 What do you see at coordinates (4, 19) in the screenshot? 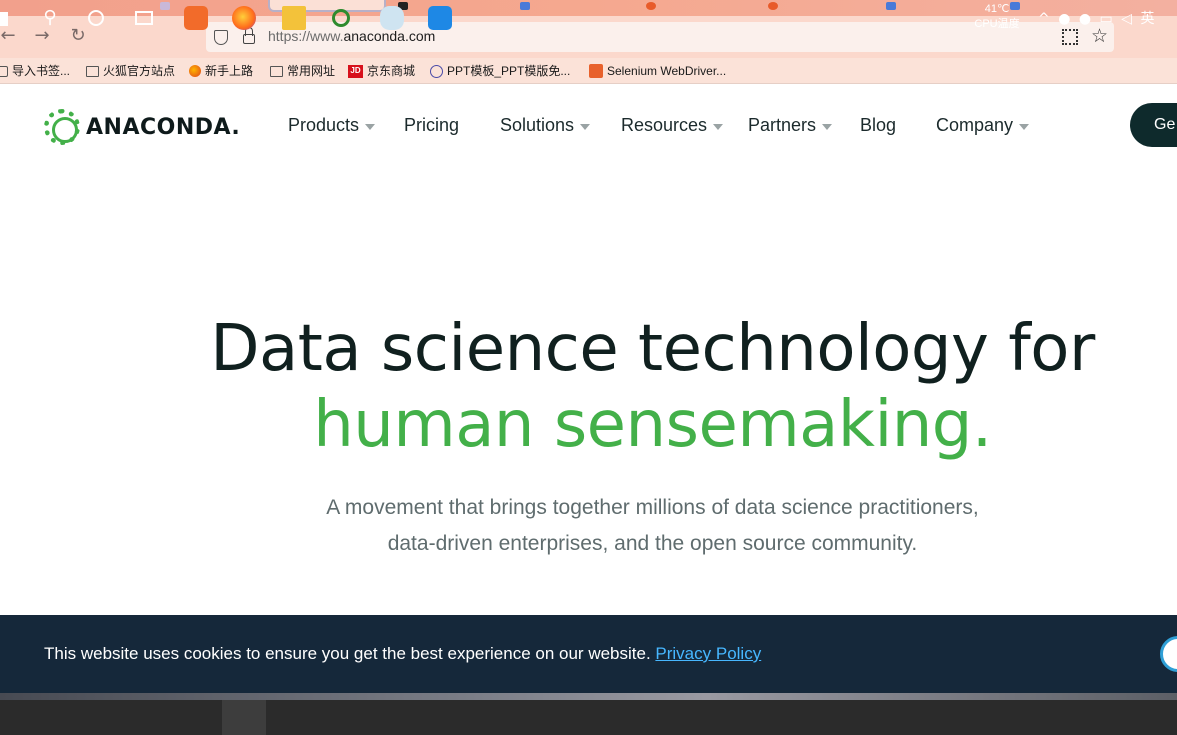
I see `windows-start-icon` at bounding box center [4, 19].